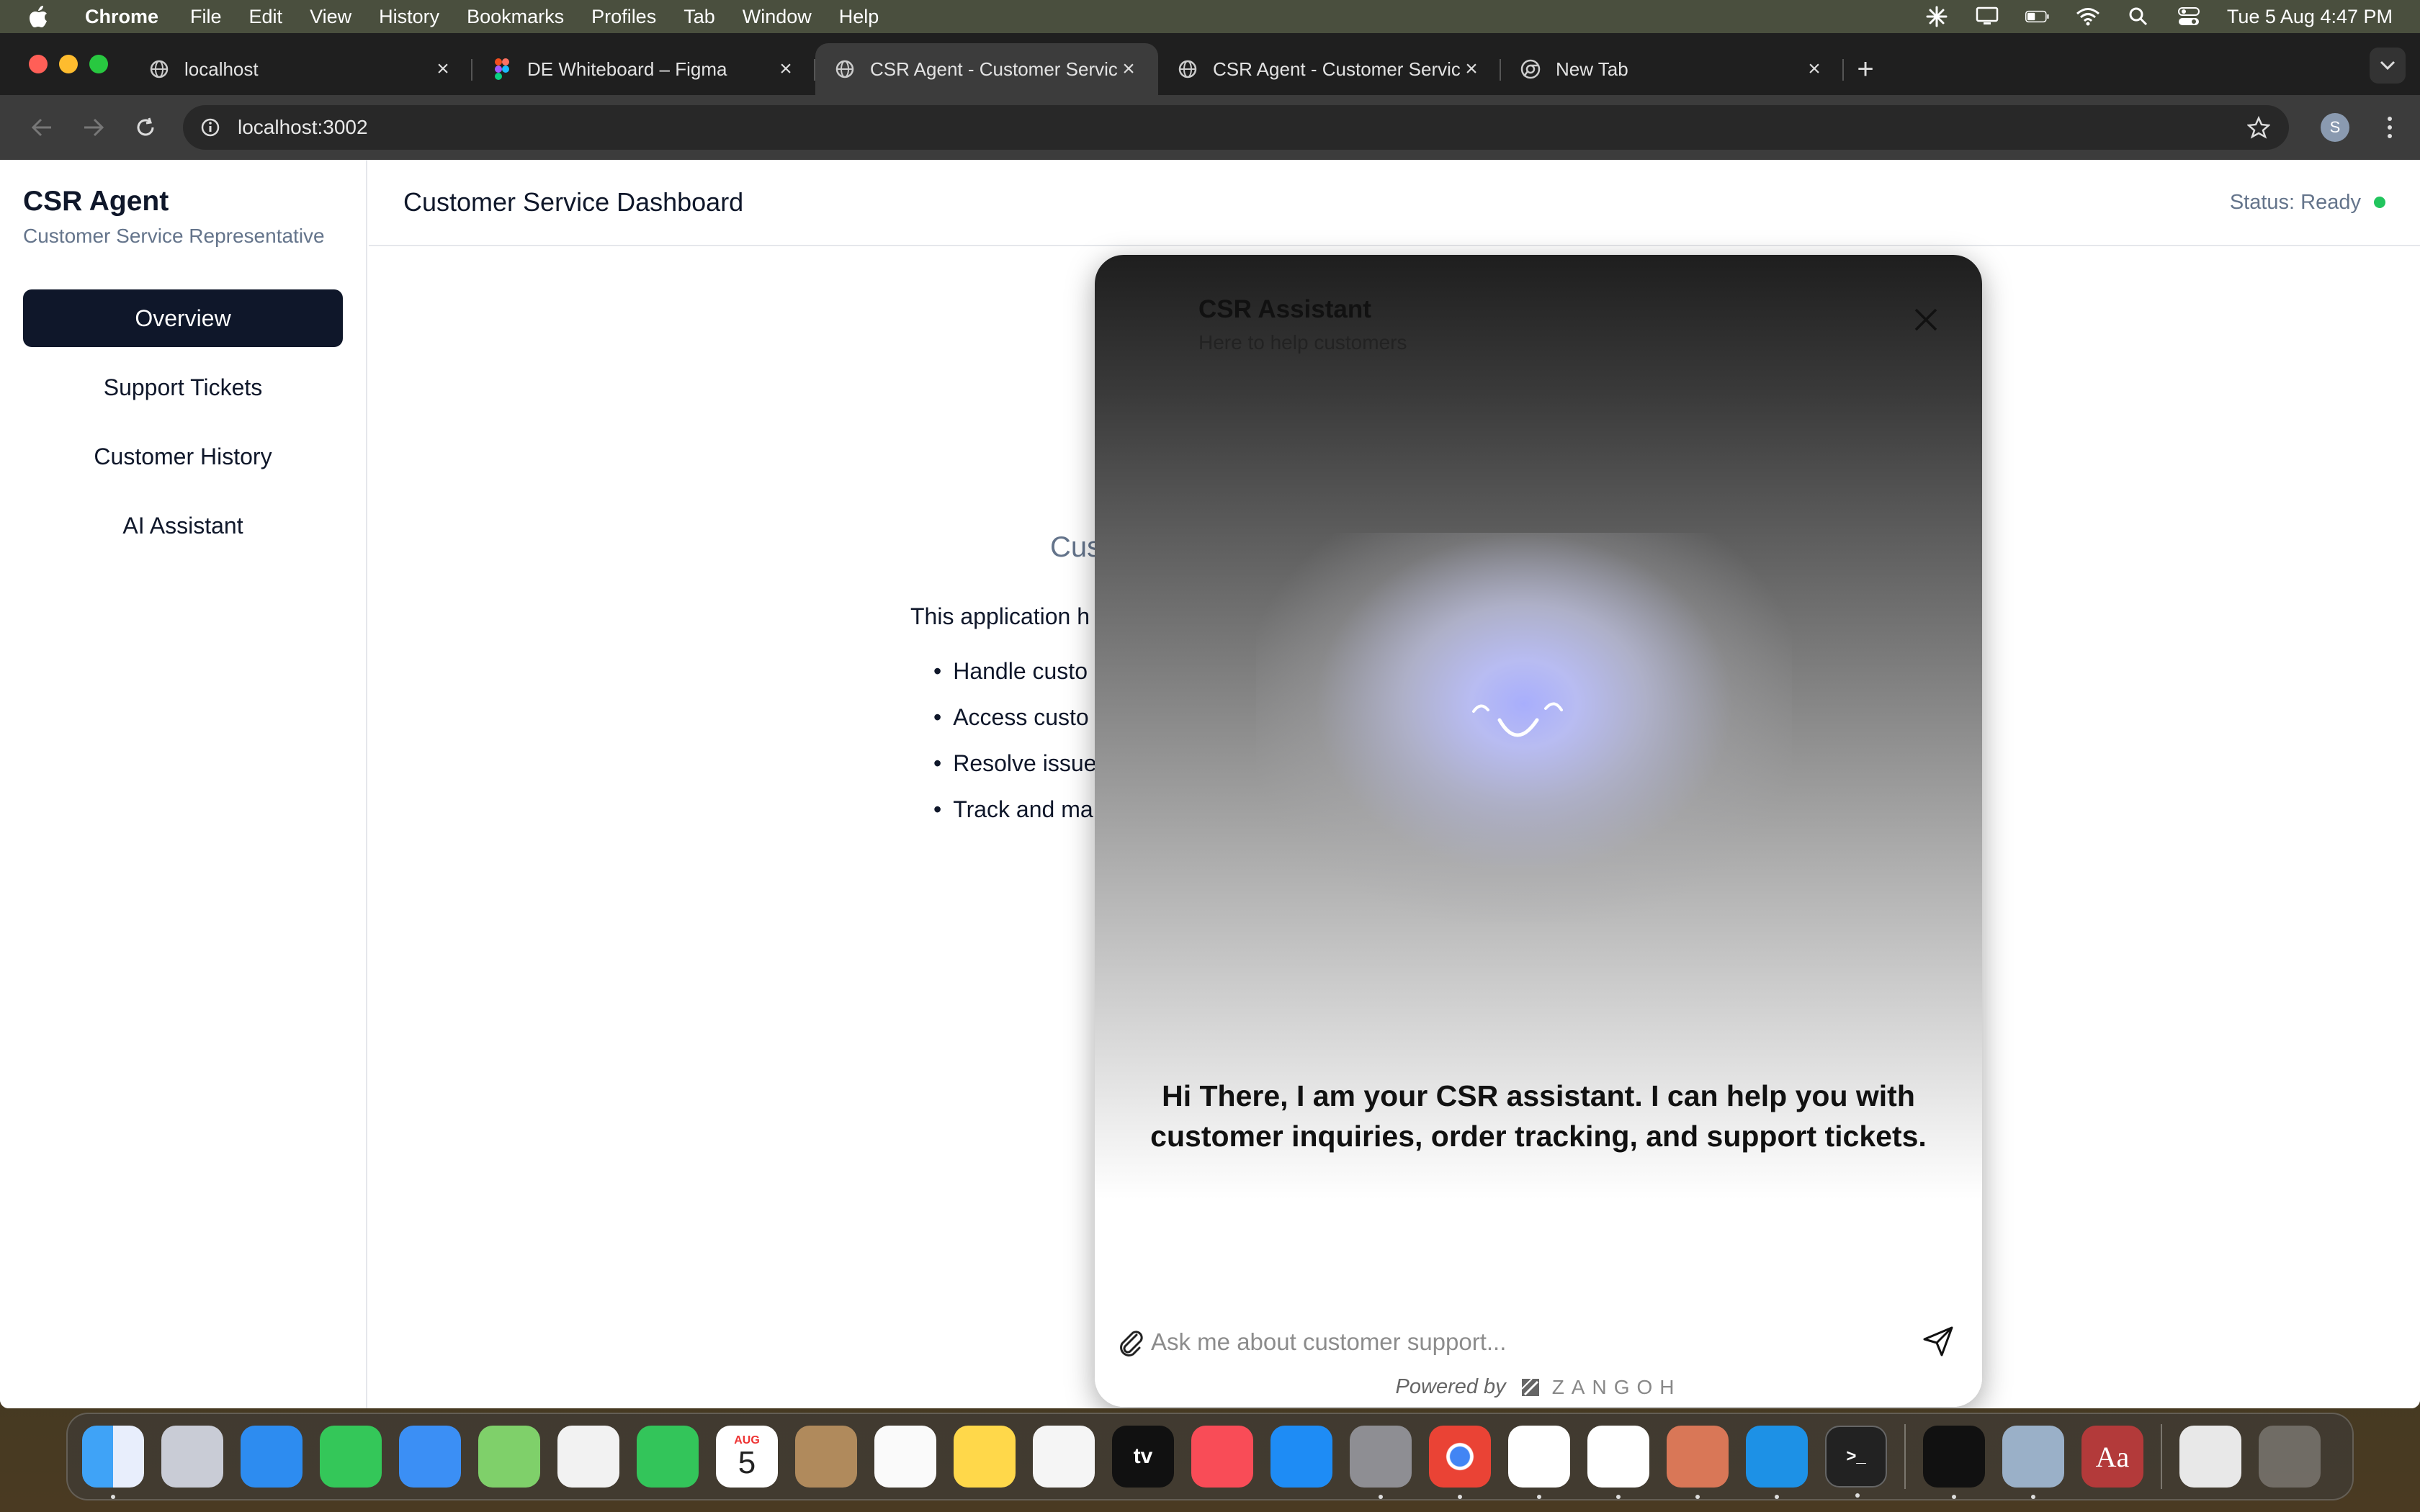  Describe the element at coordinates (1143, 1457) in the screenshot. I see `tv-icon: tv` at that location.